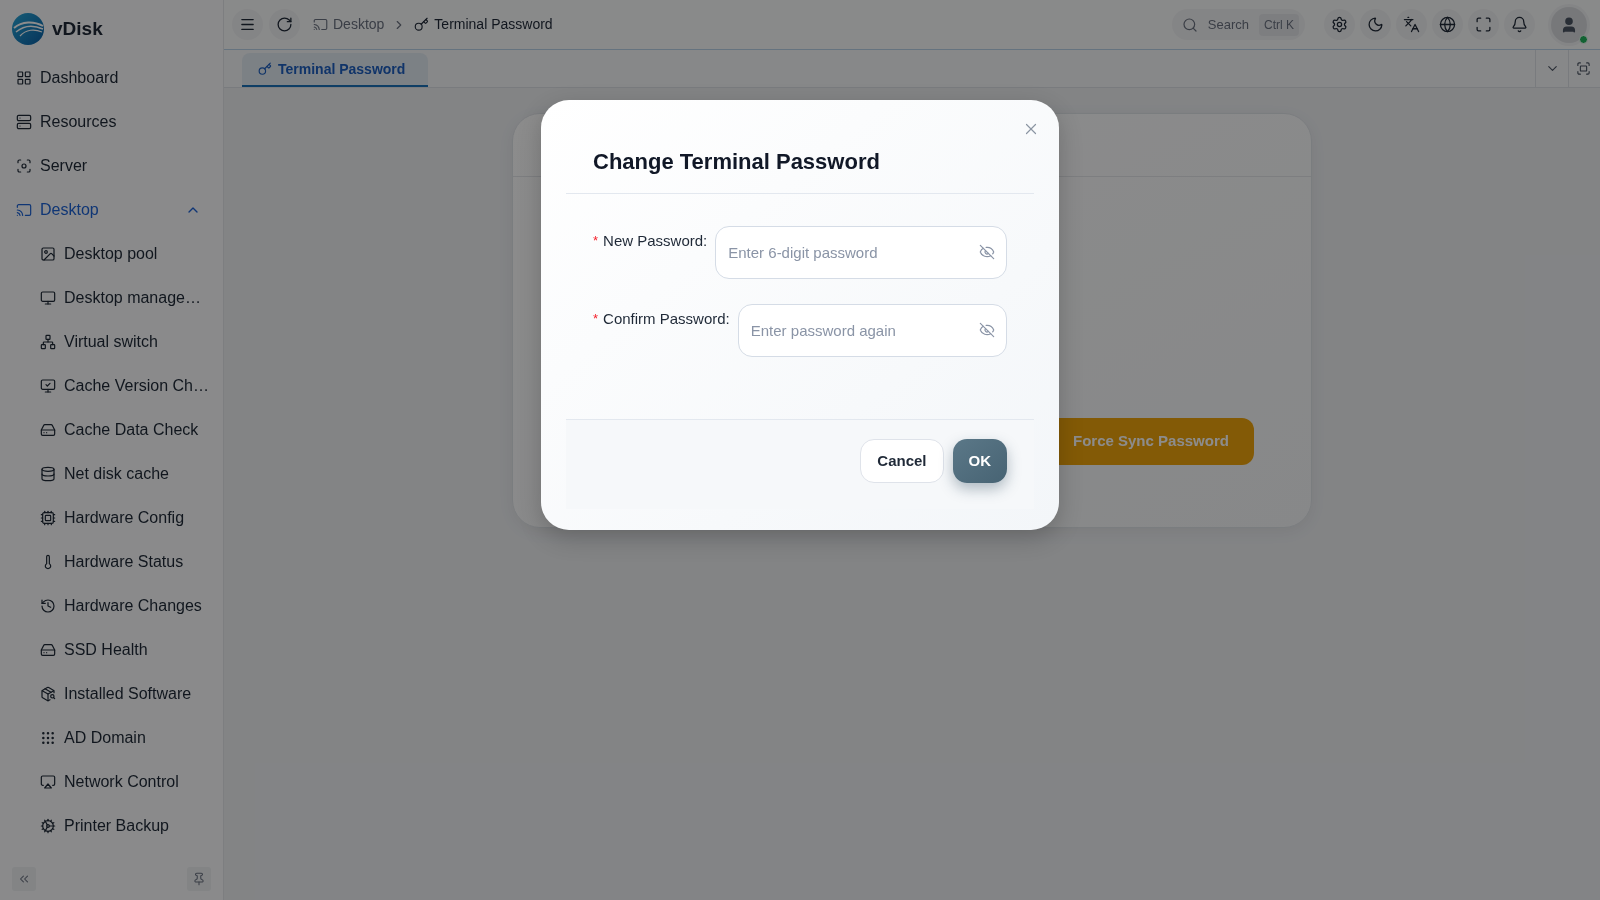  Describe the element at coordinates (100, 210) in the screenshot. I see `sidebar-item: Desktop` at that location.